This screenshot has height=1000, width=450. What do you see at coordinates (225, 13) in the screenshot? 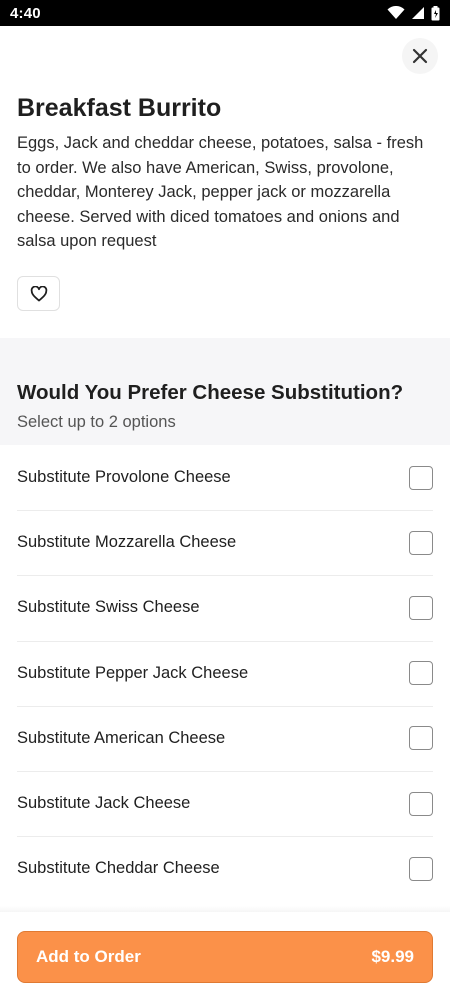
I see `status-bar: 4:40` at bounding box center [225, 13].